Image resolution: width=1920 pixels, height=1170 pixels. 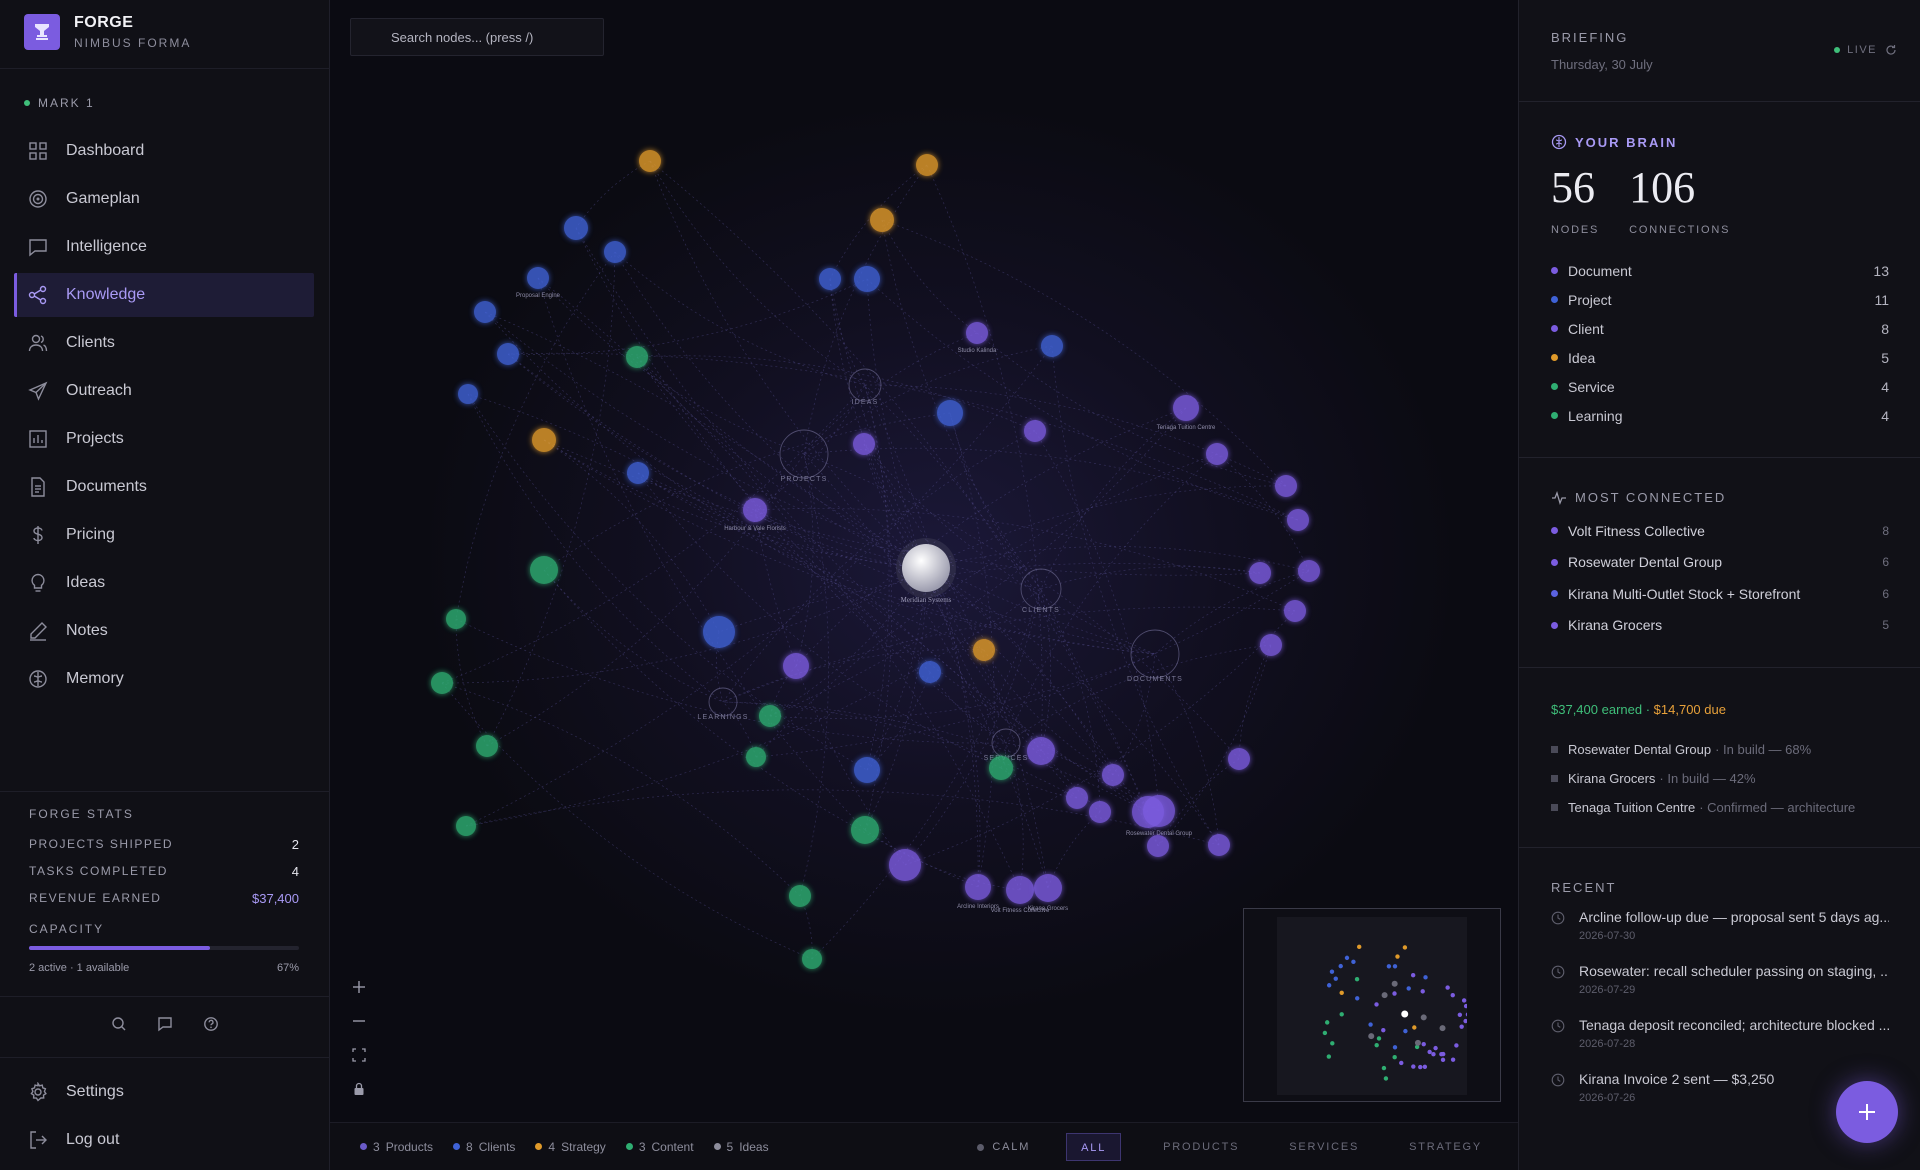 What do you see at coordinates (164, 247) in the screenshot?
I see `nav-item-intelligence: Intelligence` at bounding box center [164, 247].